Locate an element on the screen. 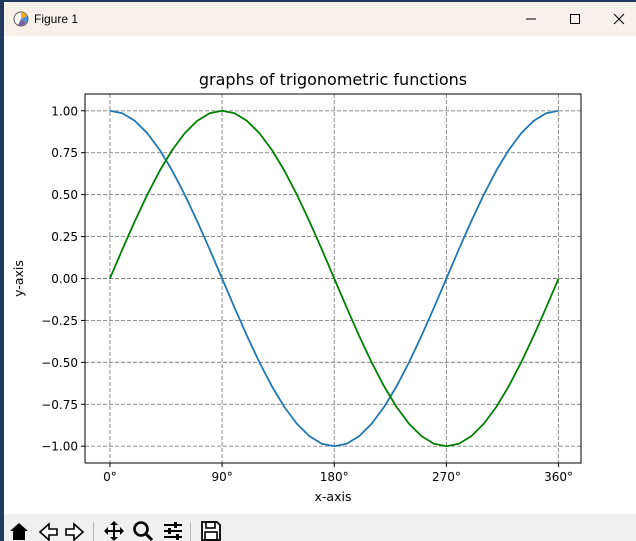  close-button is located at coordinates (616, 19).